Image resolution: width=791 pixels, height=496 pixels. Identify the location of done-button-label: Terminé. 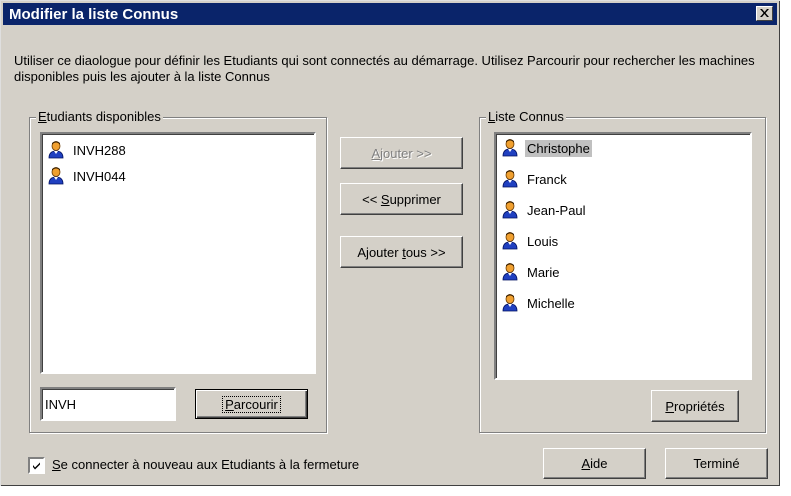
(716, 463).